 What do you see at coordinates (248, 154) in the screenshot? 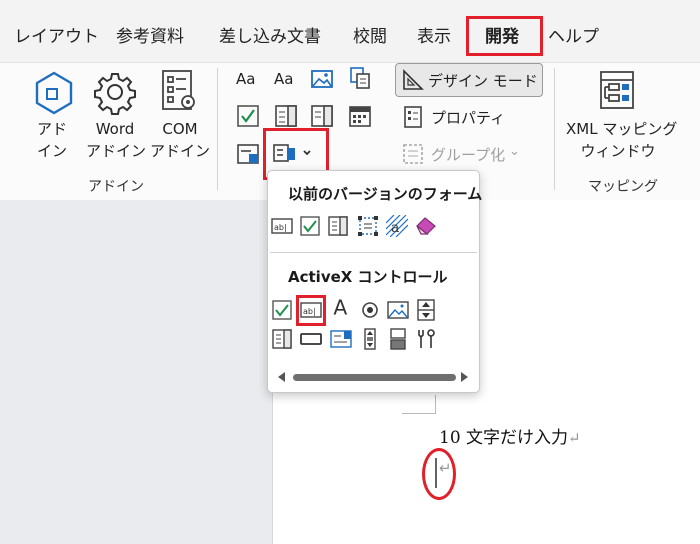
I see `repeating-section-content-control-icon` at bounding box center [248, 154].